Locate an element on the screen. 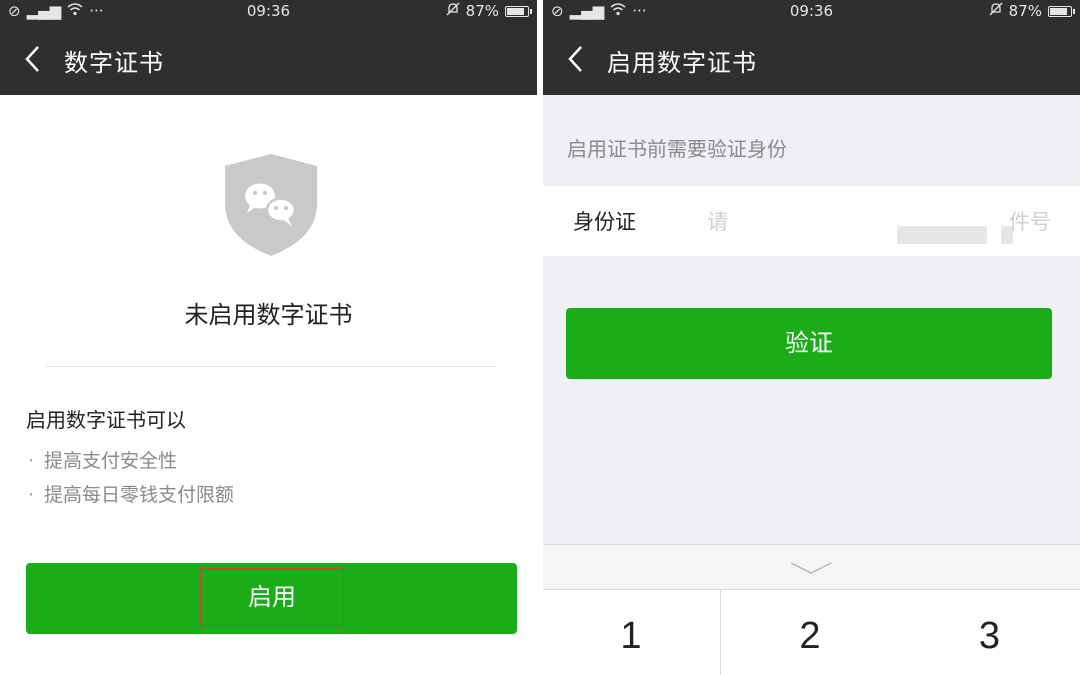  certificate-status-title: 未启用数字证书 is located at coordinates (268, 315).